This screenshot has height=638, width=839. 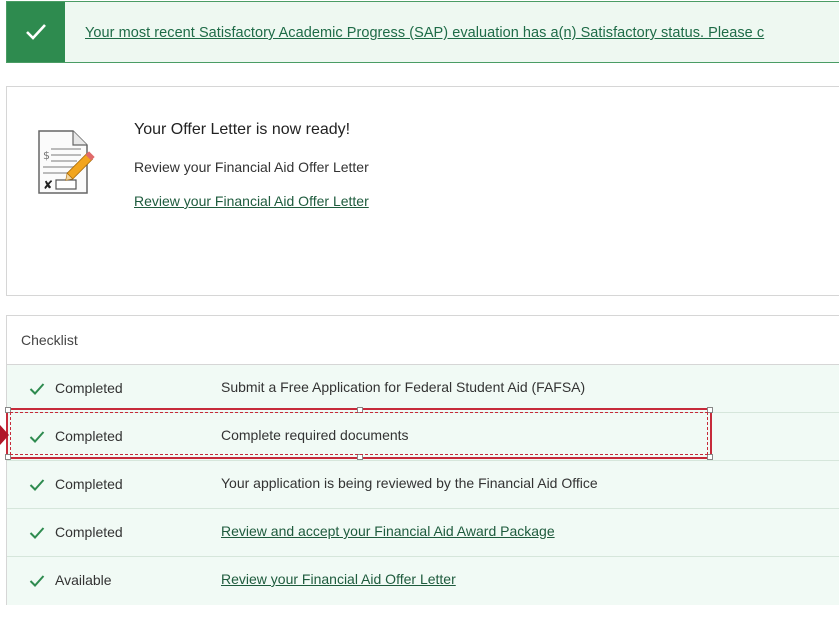 I want to click on offer-subtitle: Review your Financial Aid Offer Letter, so click(x=251, y=167).